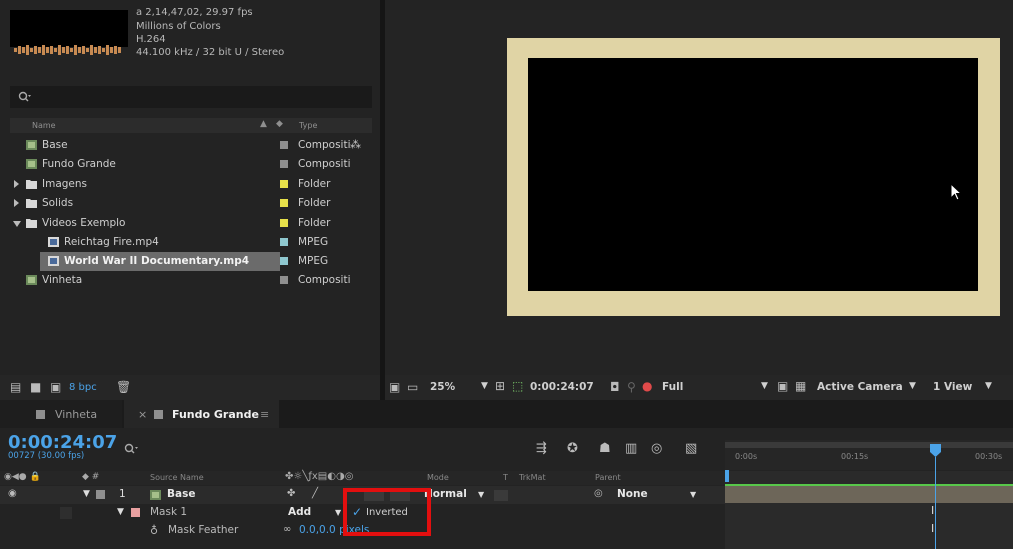 Image resolution: width=1013 pixels, height=549 pixels. Describe the element at coordinates (656, 448) in the screenshot. I see `motion-blur-icon: ◎` at that location.